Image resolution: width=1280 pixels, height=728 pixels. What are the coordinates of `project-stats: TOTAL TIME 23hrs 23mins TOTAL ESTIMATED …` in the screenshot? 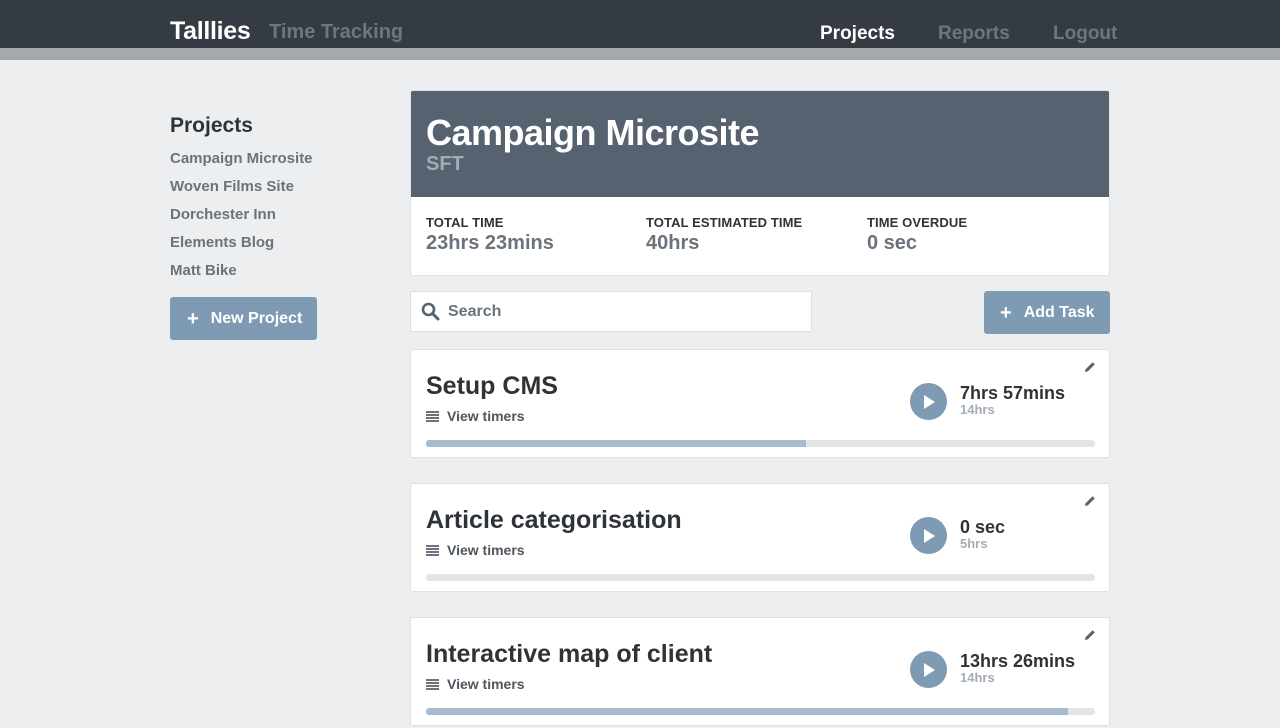 It's located at (760, 236).